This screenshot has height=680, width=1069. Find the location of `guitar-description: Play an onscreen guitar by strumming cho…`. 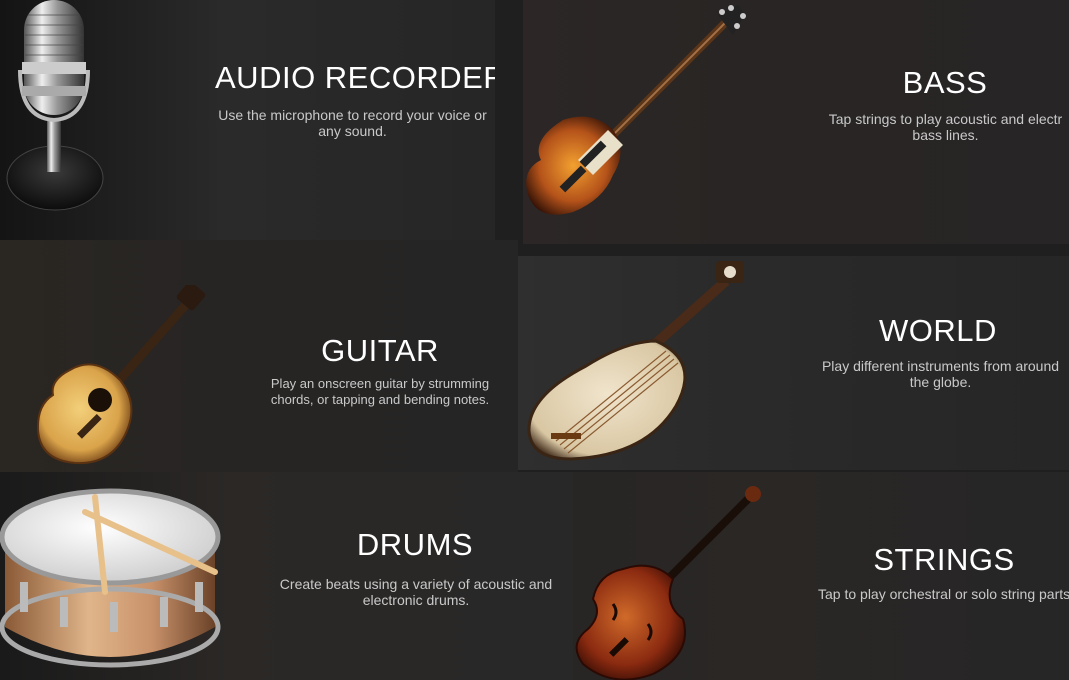

guitar-description: Play an onscreen guitar by strumming cho… is located at coordinates (380, 392).